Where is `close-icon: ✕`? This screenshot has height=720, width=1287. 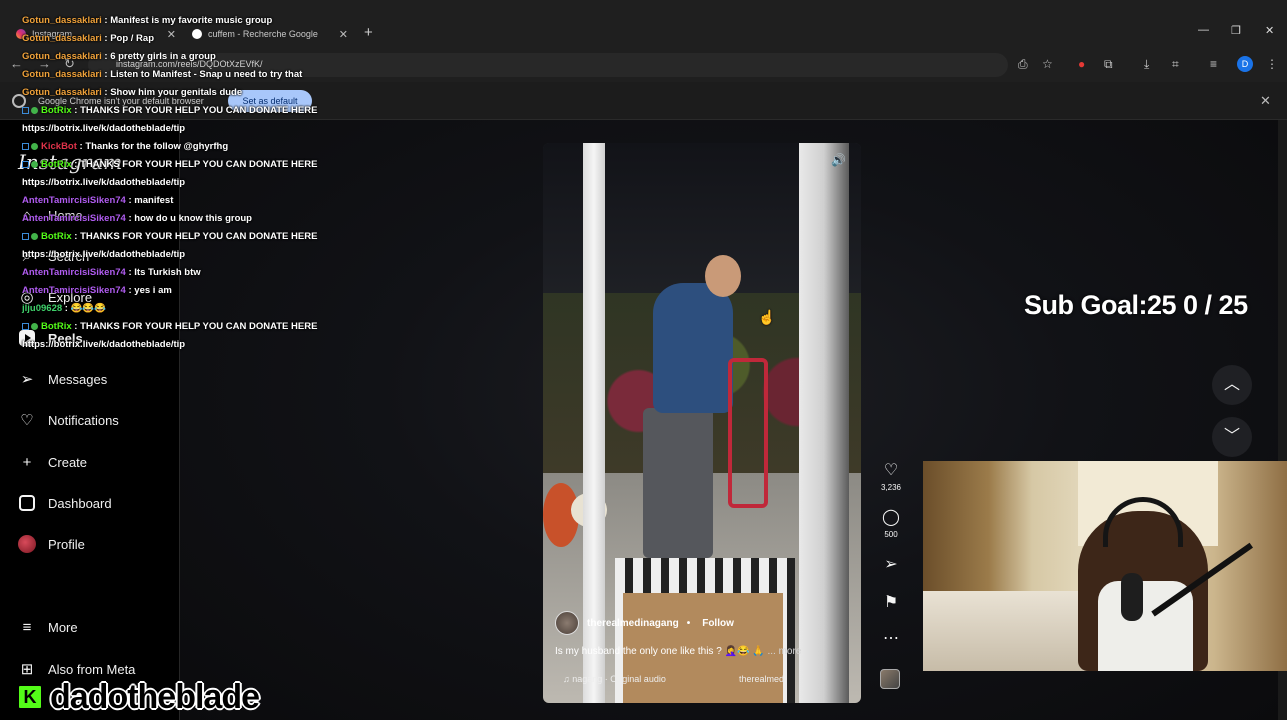
close-icon: ✕ is located at coordinates (347, 34).